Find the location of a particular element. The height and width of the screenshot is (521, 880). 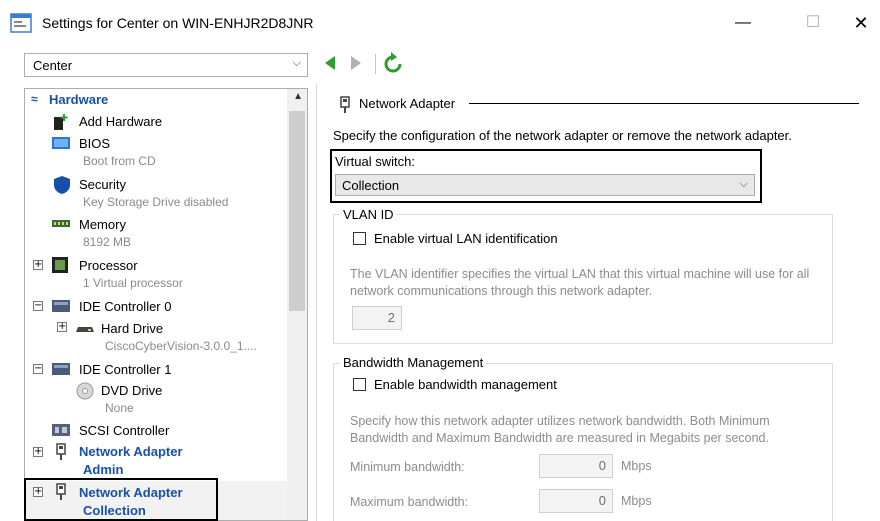

shield-icon is located at coordinates (62, 185).